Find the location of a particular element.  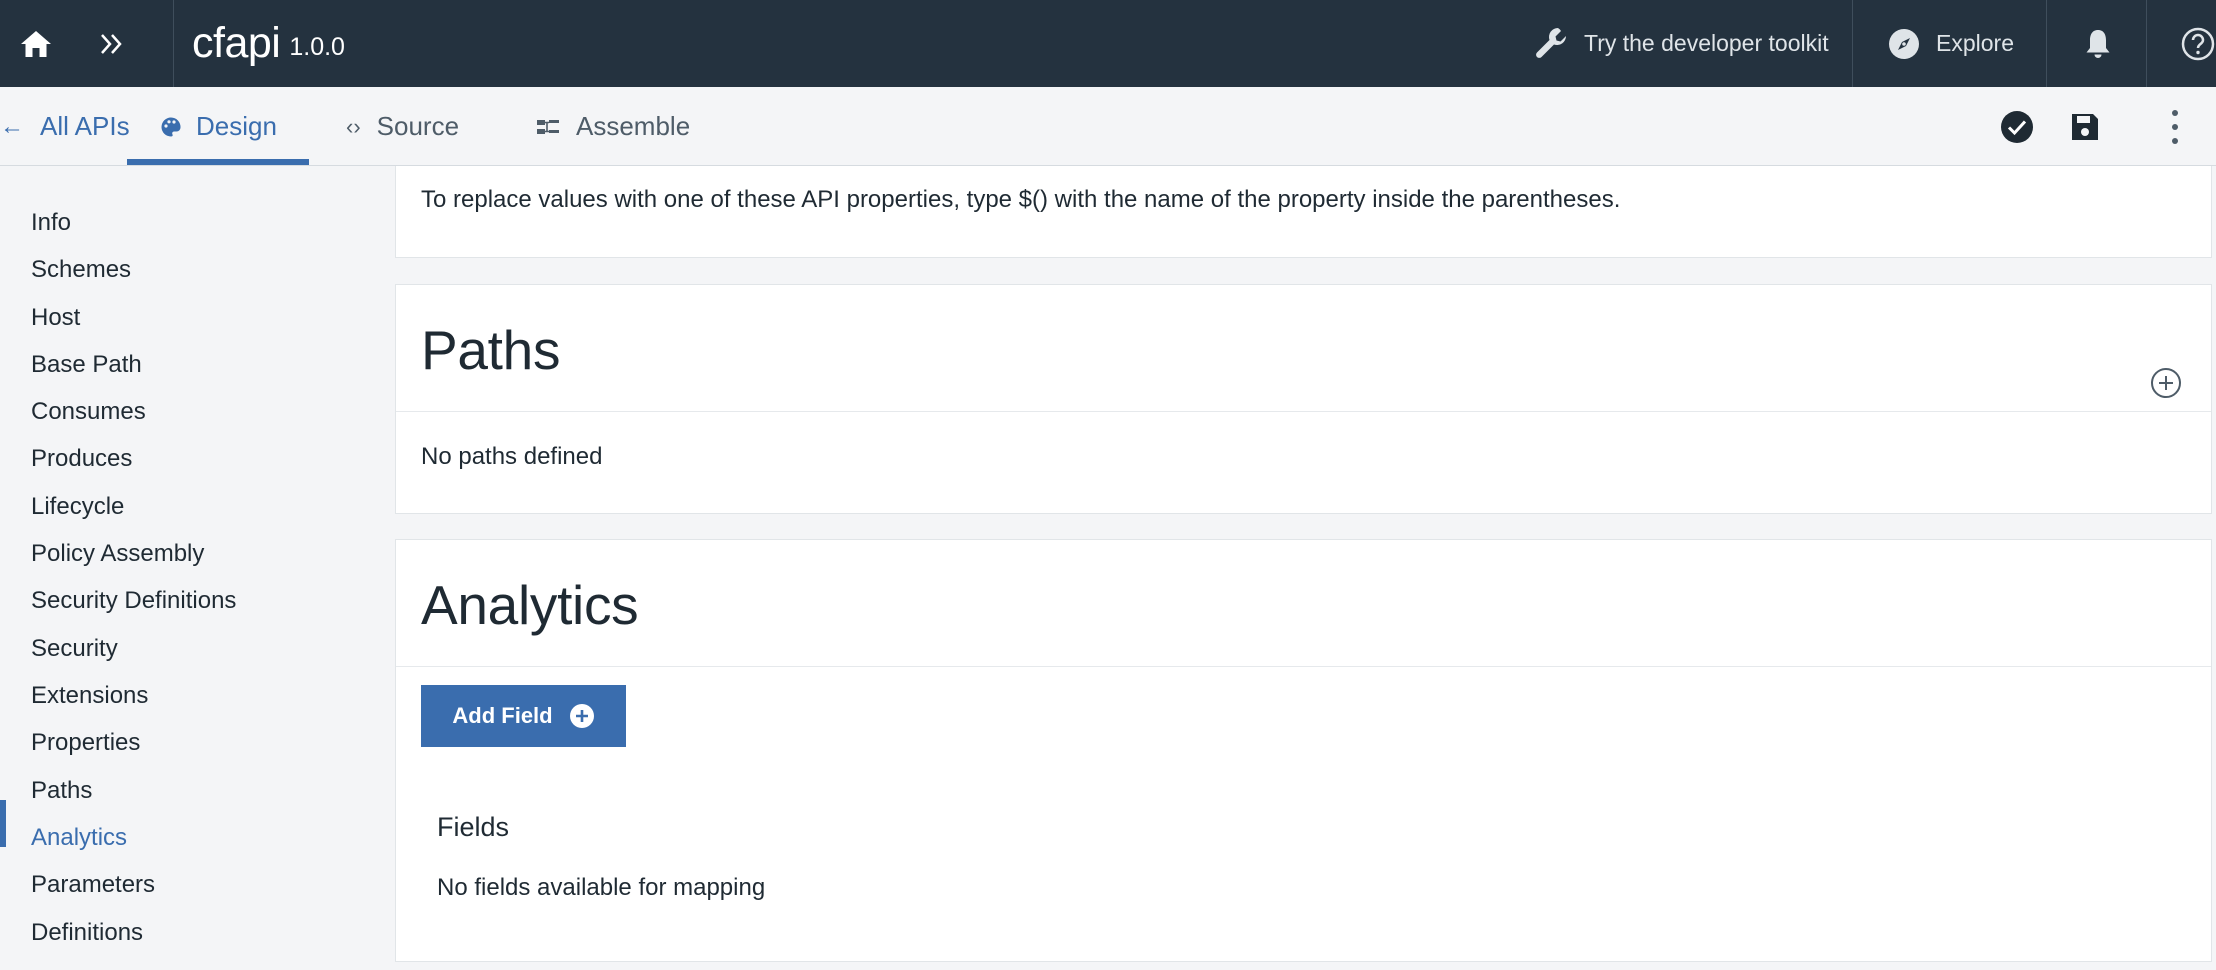

bell-icon is located at coordinates (2098, 43).